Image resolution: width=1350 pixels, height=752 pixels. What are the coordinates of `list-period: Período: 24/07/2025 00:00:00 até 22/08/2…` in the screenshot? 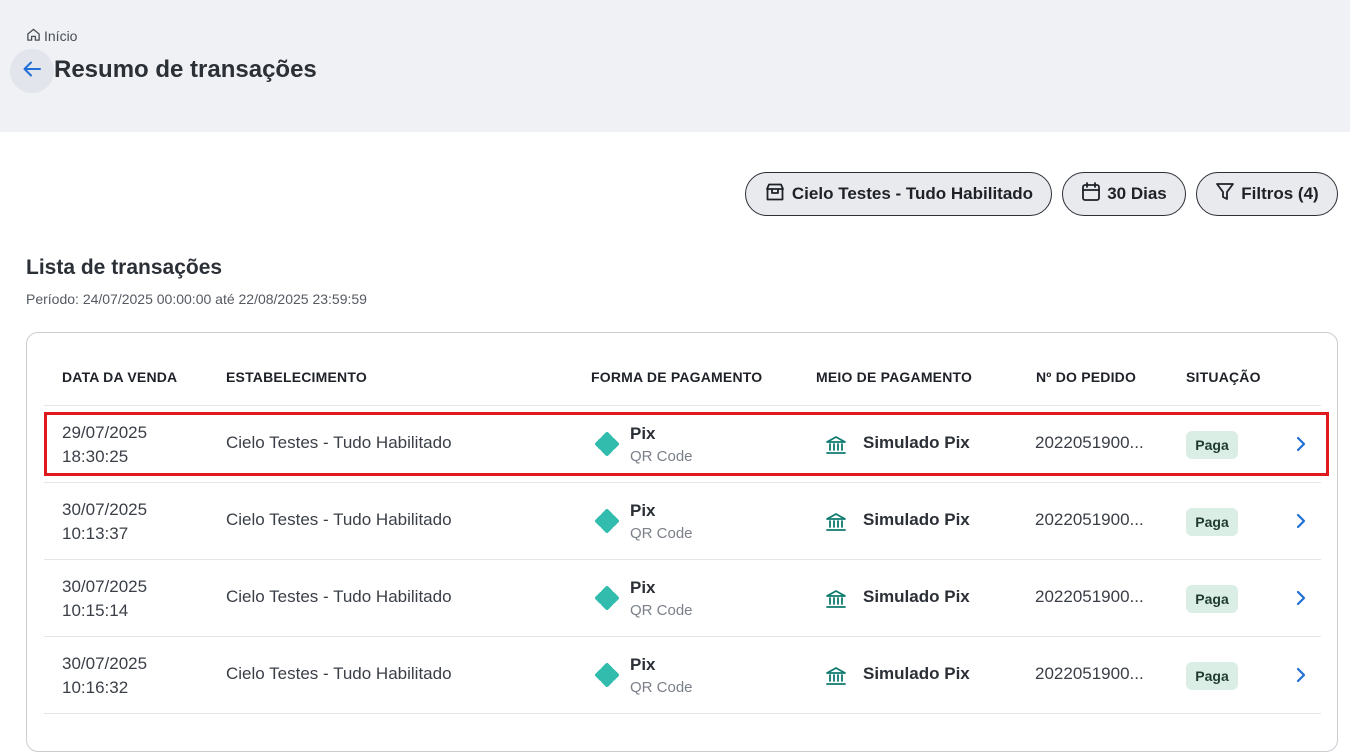 It's located at (196, 299).